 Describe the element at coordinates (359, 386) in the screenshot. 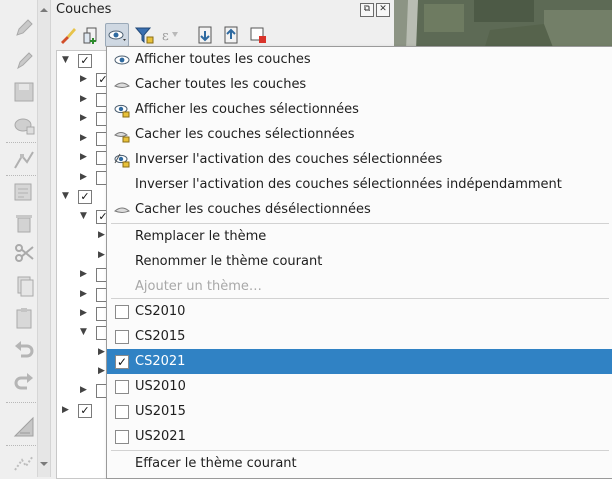

I see `menu-item-theme-us2010: US2010` at that location.